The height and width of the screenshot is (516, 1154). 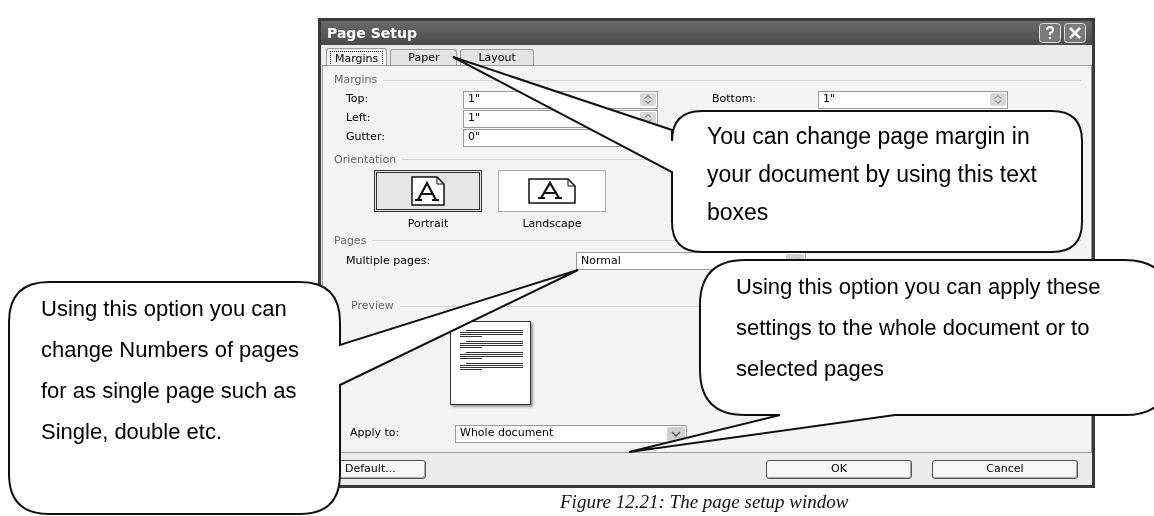 What do you see at coordinates (357, 57) in the screenshot?
I see `tab: Margins` at bounding box center [357, 57].